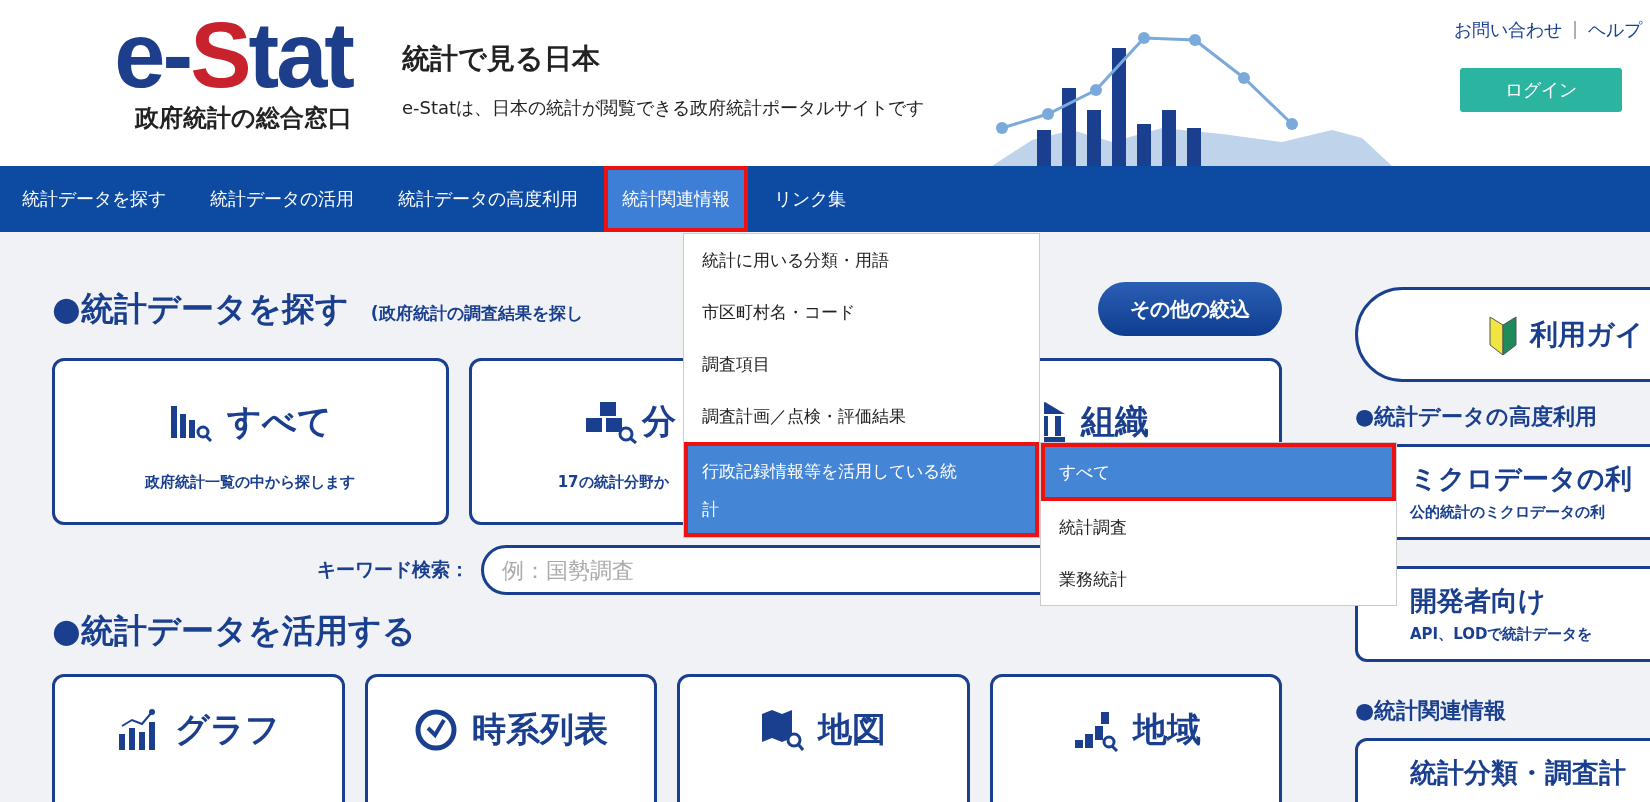 This screenshot has height=802, width=1650. What do you see at coordinates (250, 482) in the screenshot?
I see `card-subtitle: 政府統計一覧の中から探します` at bounding box center [250, 482].